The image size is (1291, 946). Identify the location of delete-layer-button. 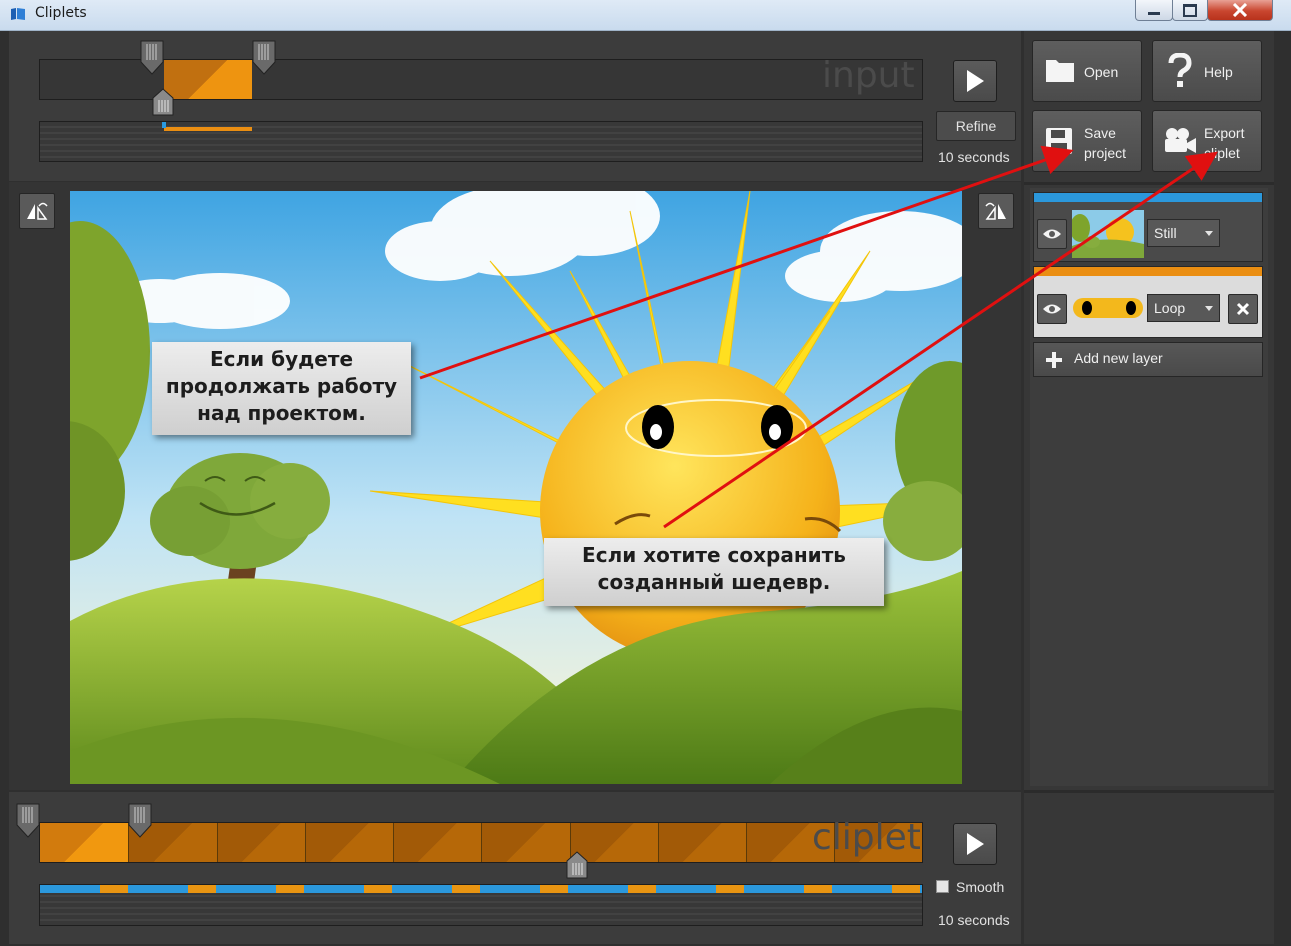
(1243, 309).